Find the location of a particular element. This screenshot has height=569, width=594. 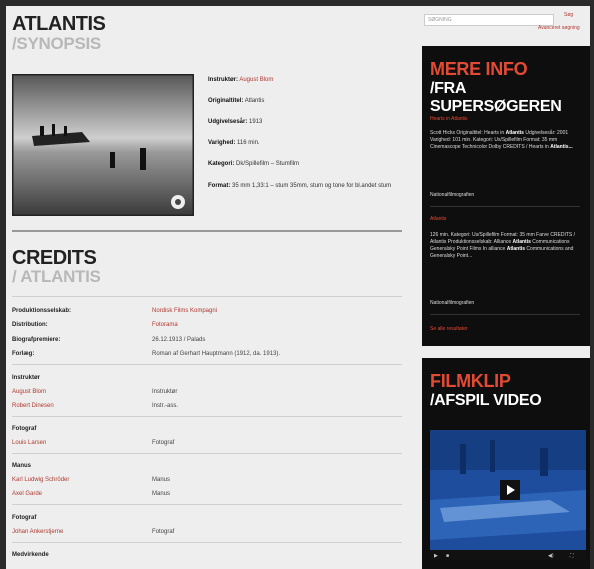

video-controls: ▶ ■ ◀) ⛶ is located at coordinates (508, 555).